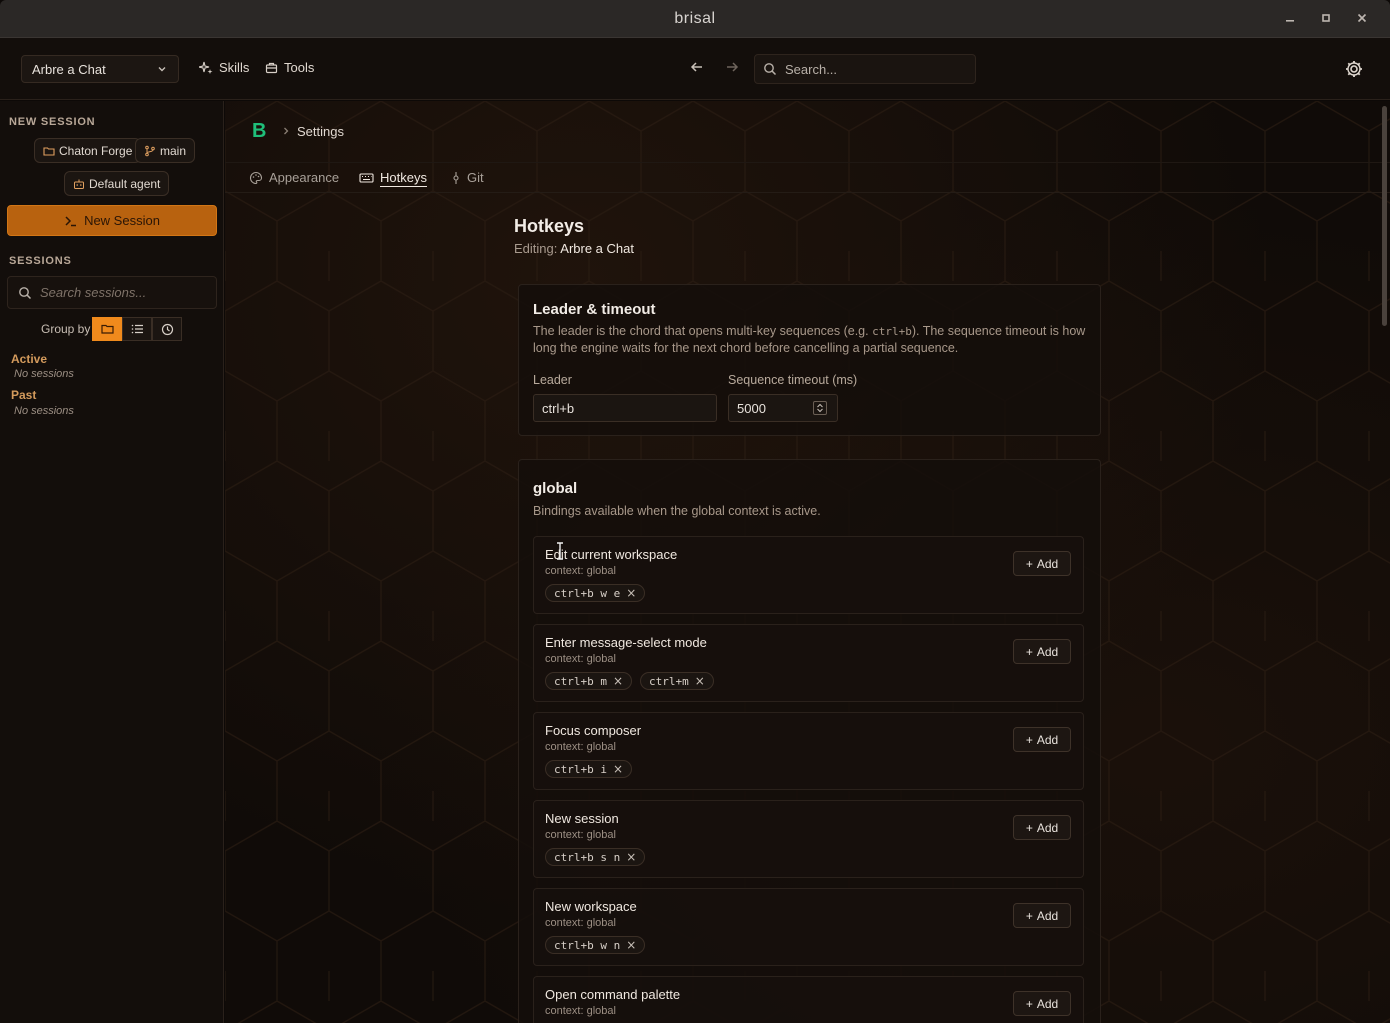  Describe the element at coordinates (1362, 19) in the screenshot. I see `close-icon` at that location.